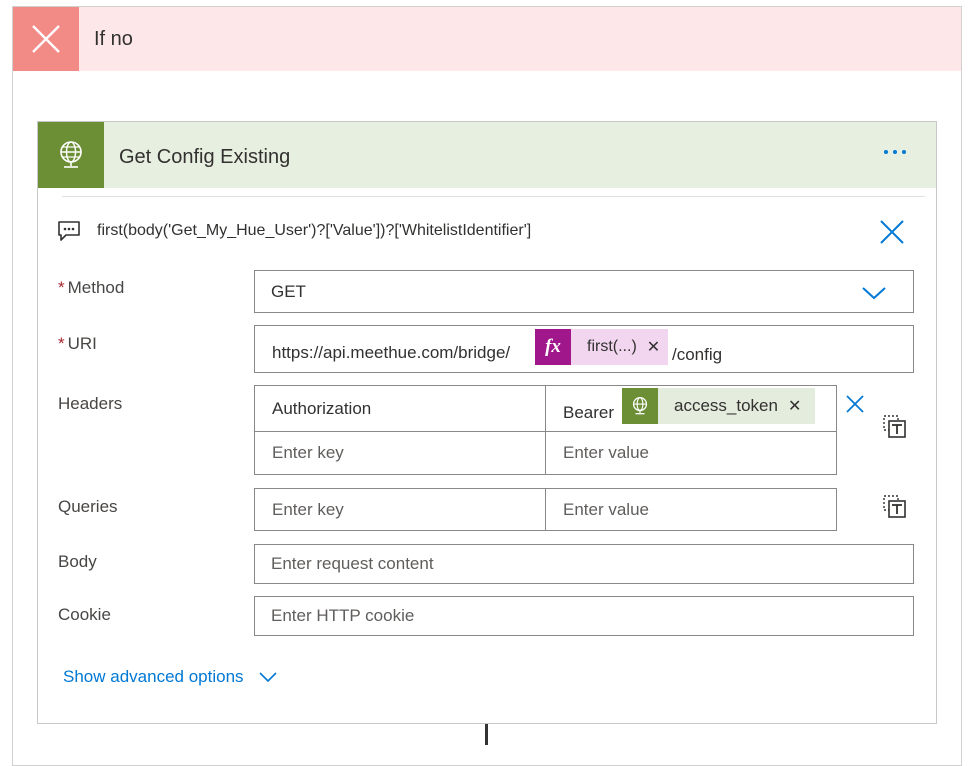 Image resolution: width=974 pixels, height=766 pixels. What do you see at coordinates (204, 157) in the screenshot?
I see `action-title: Get Config Existing` at bounding box center [204, 157].